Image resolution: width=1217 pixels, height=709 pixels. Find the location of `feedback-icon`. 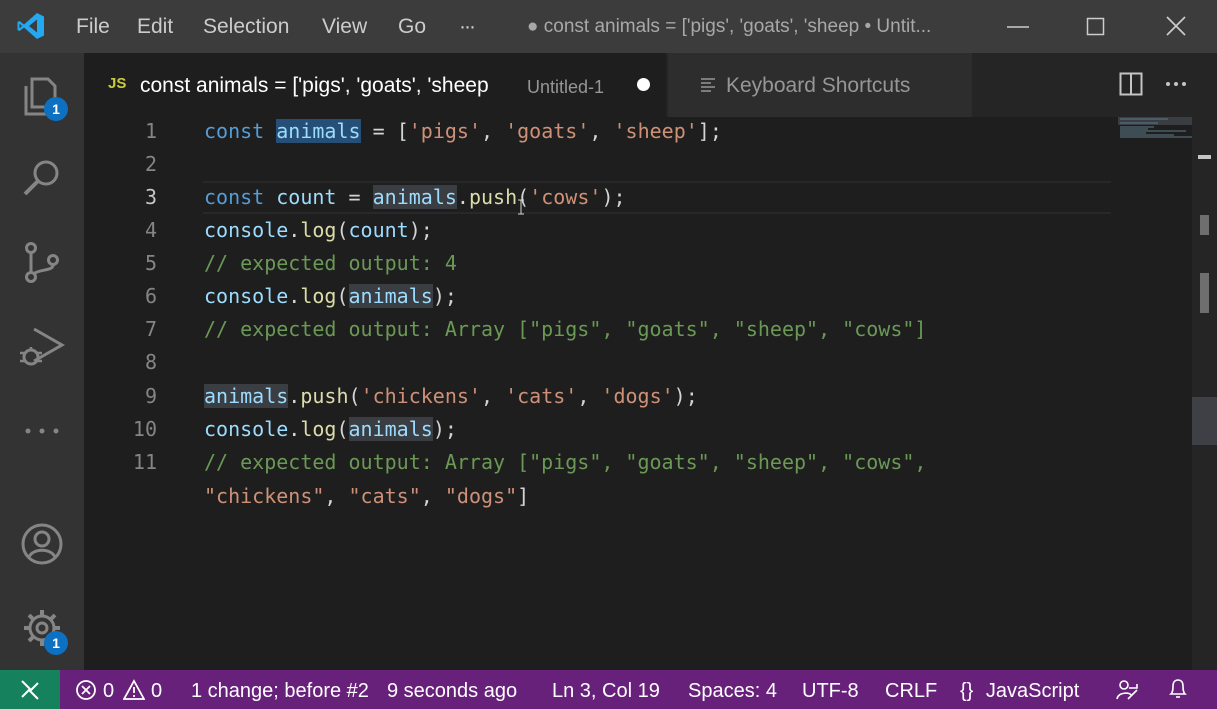

feedback-icon is located at coordinates (1127, 690).